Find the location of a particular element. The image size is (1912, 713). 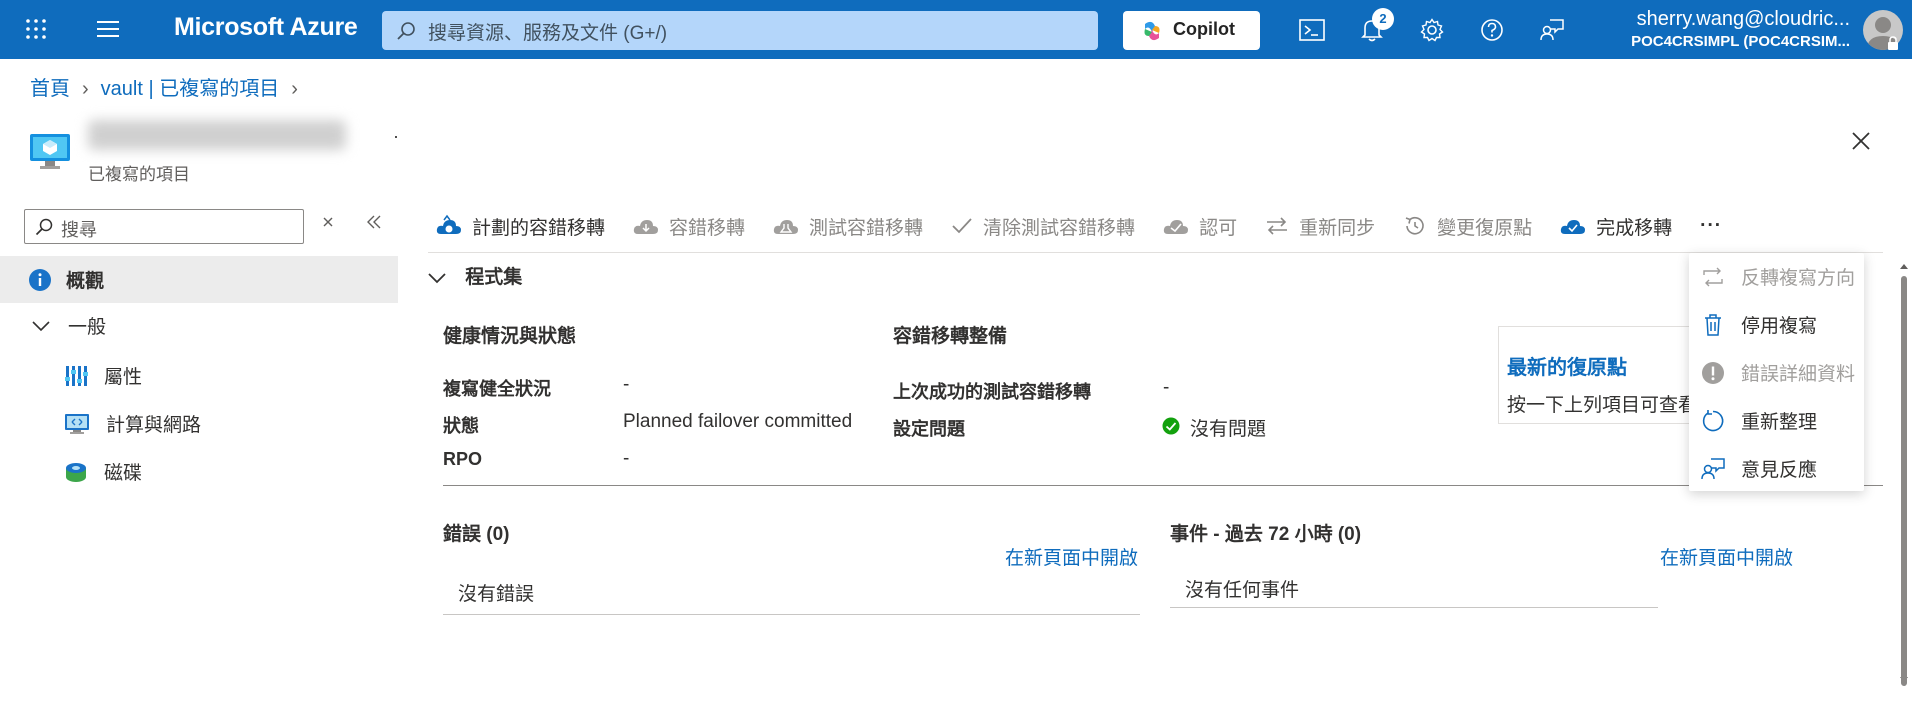

resync-button: 重新同步 is located at coordinates (1320, 226).